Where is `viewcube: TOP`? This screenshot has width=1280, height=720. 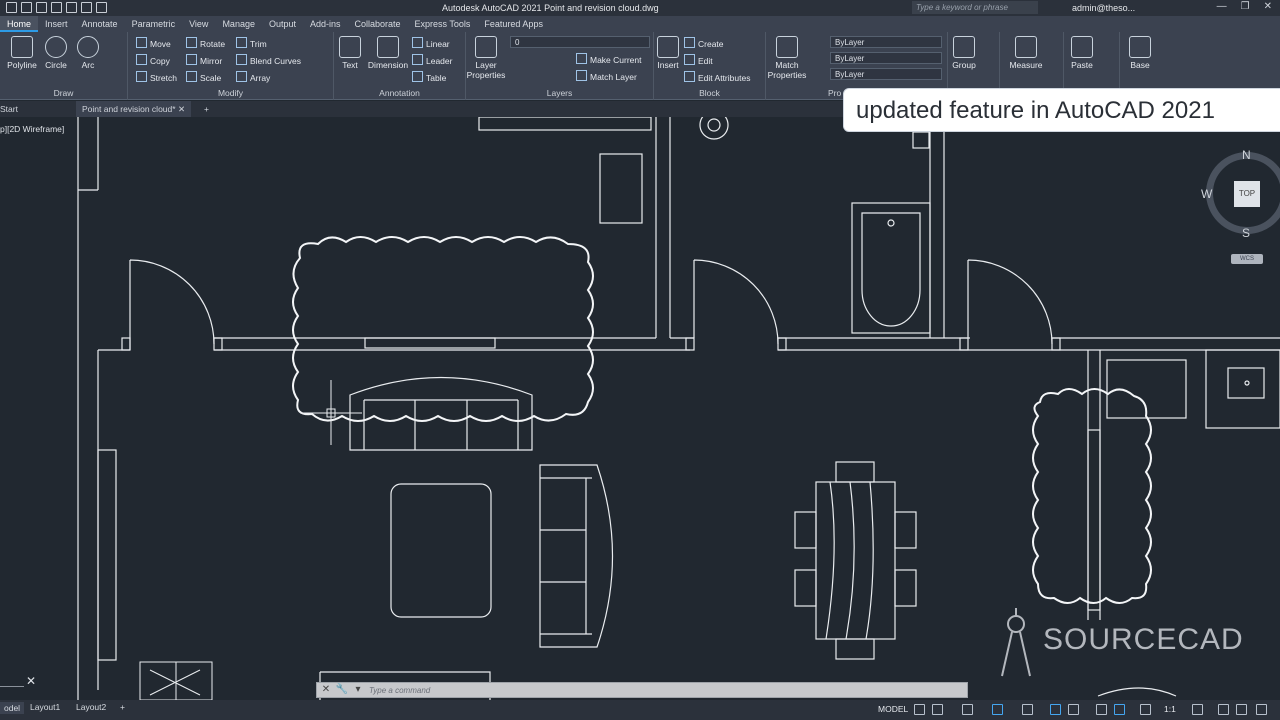
viewcube: TOP is located at coordinates (1243, 193).